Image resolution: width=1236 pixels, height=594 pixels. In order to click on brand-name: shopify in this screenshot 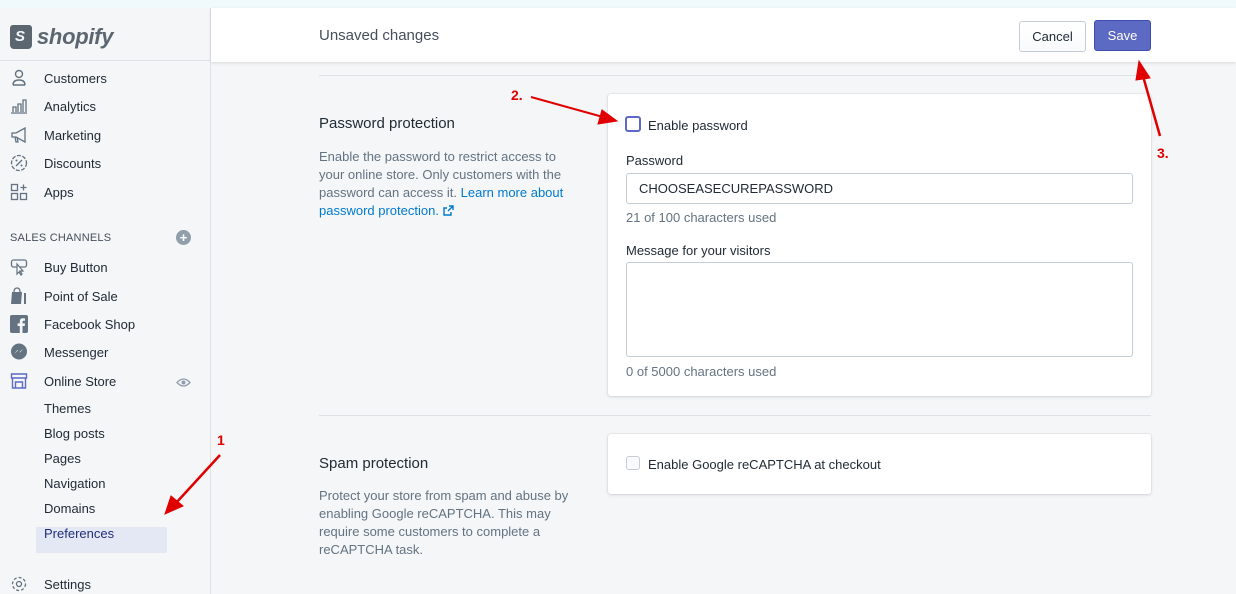, I will do `click(75, 36)`.